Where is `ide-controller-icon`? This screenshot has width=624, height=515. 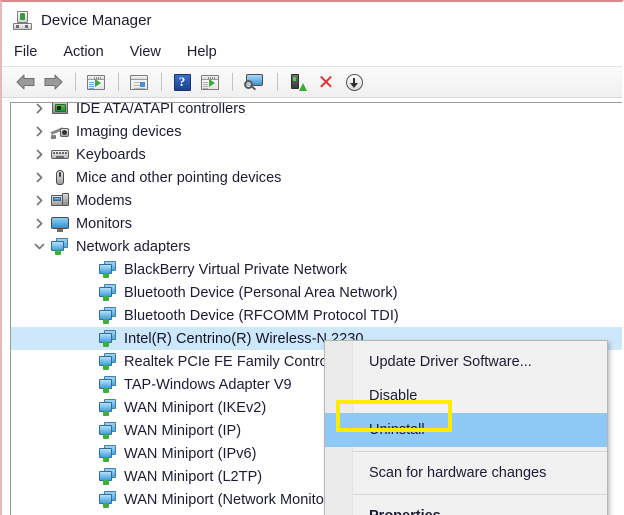
ide-controller-icon is located at coordinates (60, 110).